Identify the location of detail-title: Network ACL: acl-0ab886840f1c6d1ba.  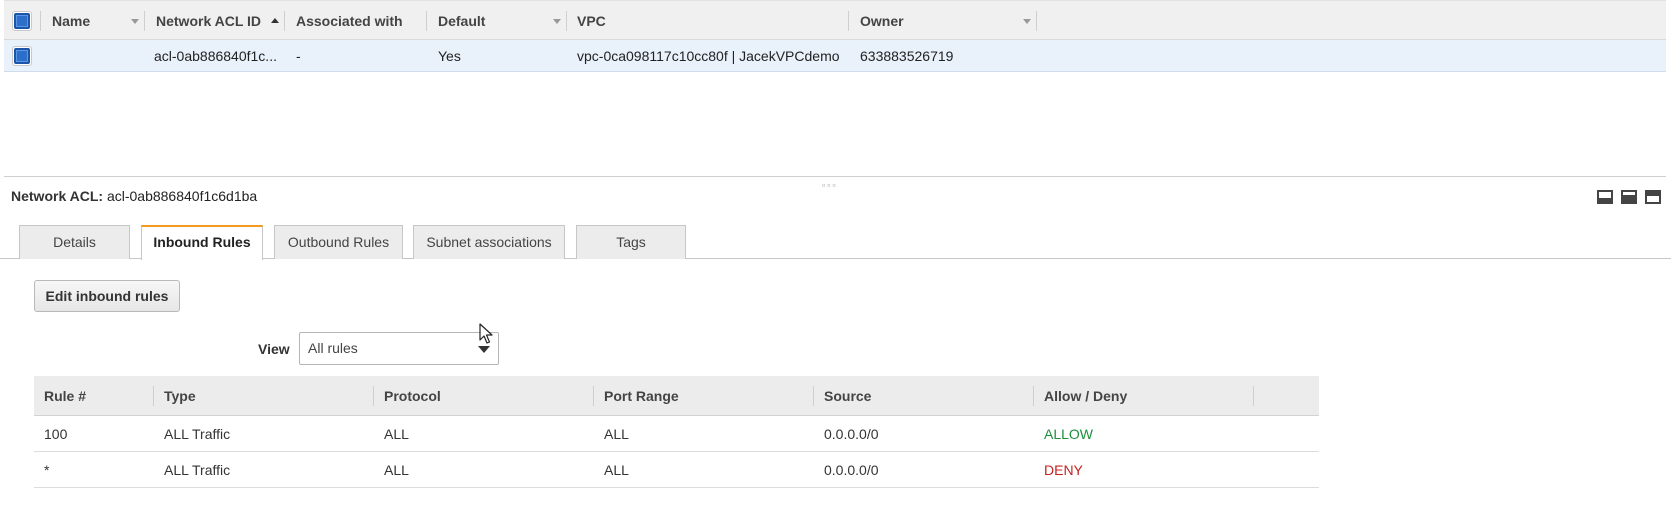
(134, 196).